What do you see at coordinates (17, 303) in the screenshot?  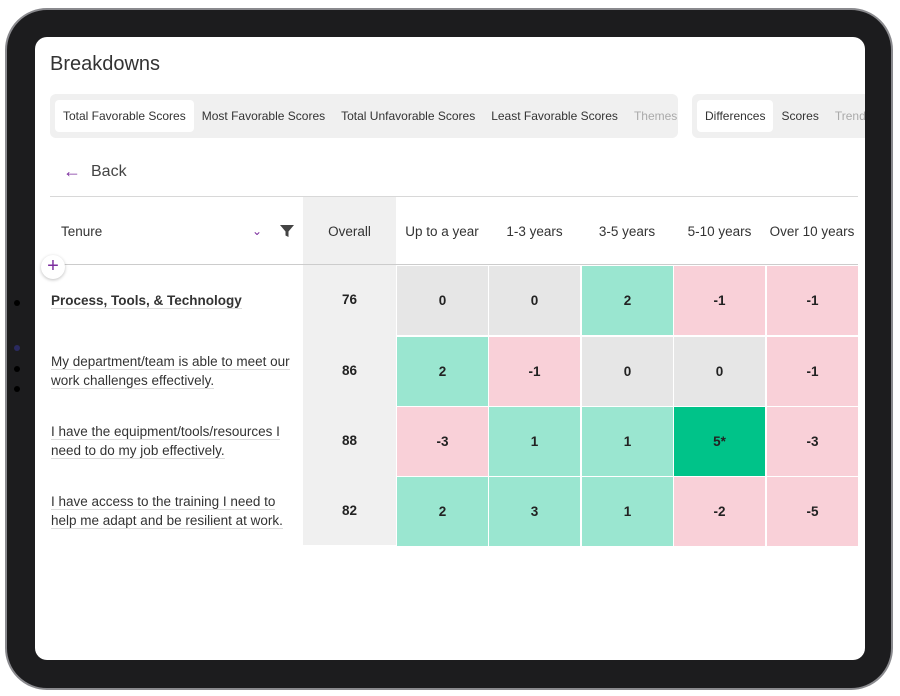 I see `tablet-camera` at bounding box center [17, 303].